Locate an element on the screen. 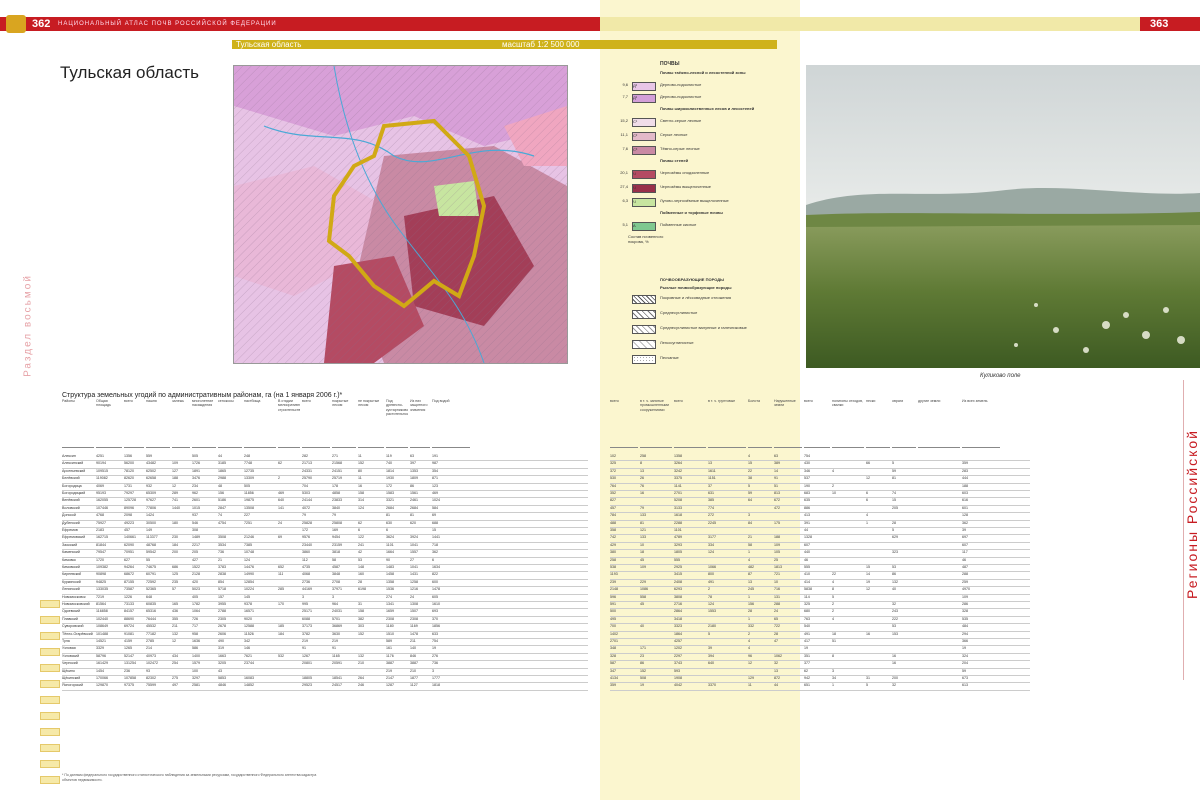 This screenshot has height=800, width=1200. table-cell: 532 is located at coordinates (281, 655).